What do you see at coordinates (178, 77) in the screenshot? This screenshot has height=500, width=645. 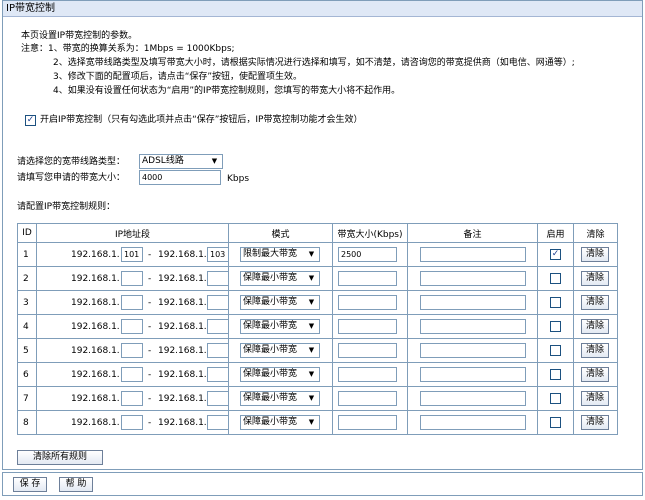 I see `note-3: 3、修改下面的配置项后，请点击“保存”按钮，使配置项生效。` at bounding box center [178, 77].